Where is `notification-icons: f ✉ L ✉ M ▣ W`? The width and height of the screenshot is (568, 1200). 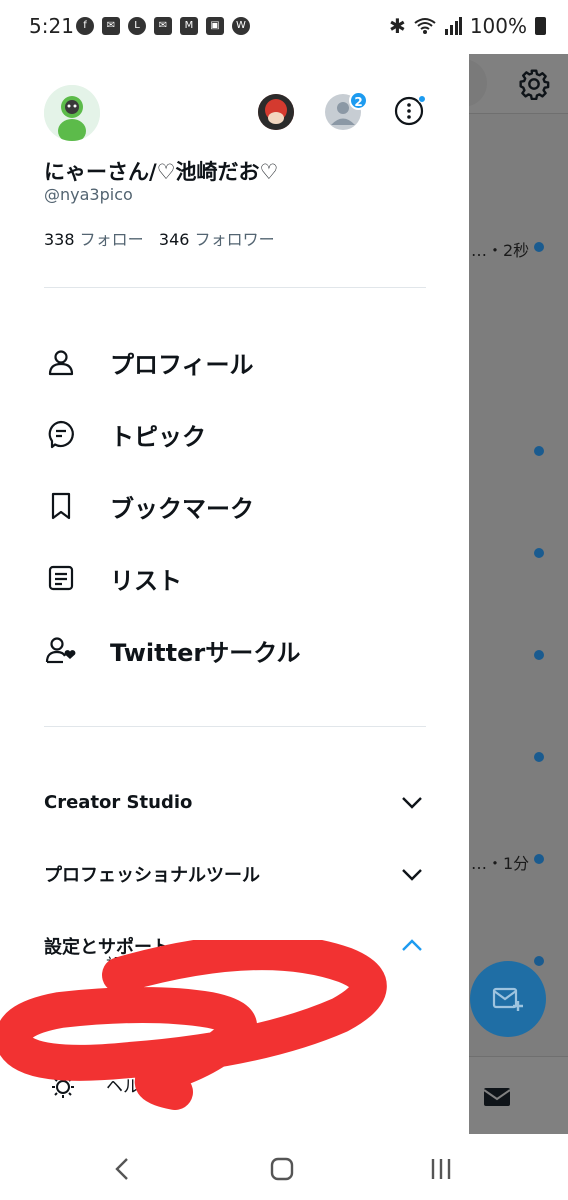 notification-icons: f ✉ L ✉ M ▣ W is located at coordinates (163, 26).